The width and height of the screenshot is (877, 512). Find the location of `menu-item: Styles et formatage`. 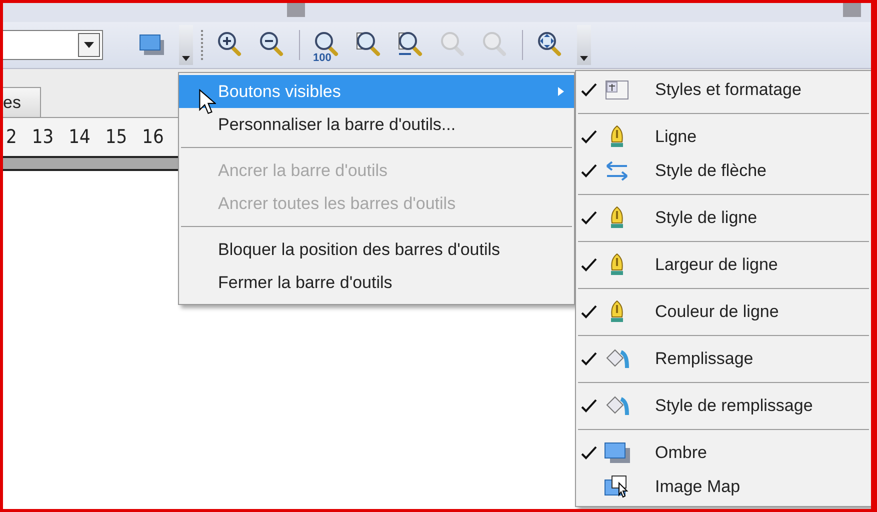

menu-item: Styles et formatage is located at coordinates (723, 90).